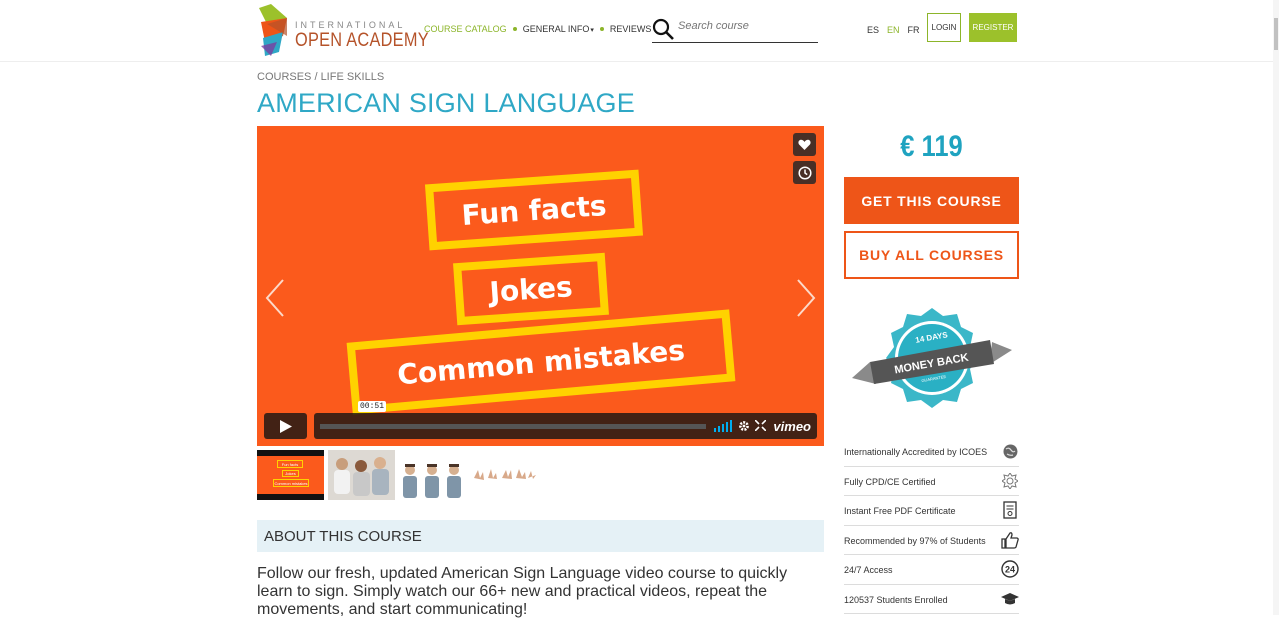 The image size is (1279, 619). I want to click on clock-24-icon: 24, so click(1010, 569).